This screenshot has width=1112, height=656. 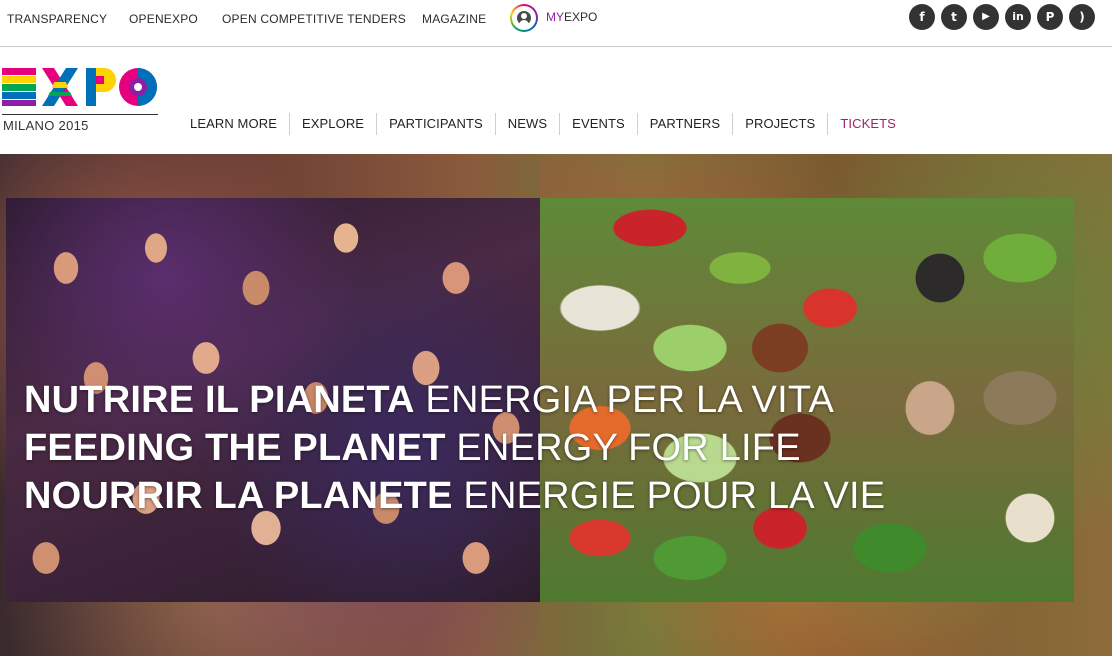 What do you see at coordinates (1018, 17) in the screenshot?
I see `linkedin-icon: in` at bounding box center [1018, 17].